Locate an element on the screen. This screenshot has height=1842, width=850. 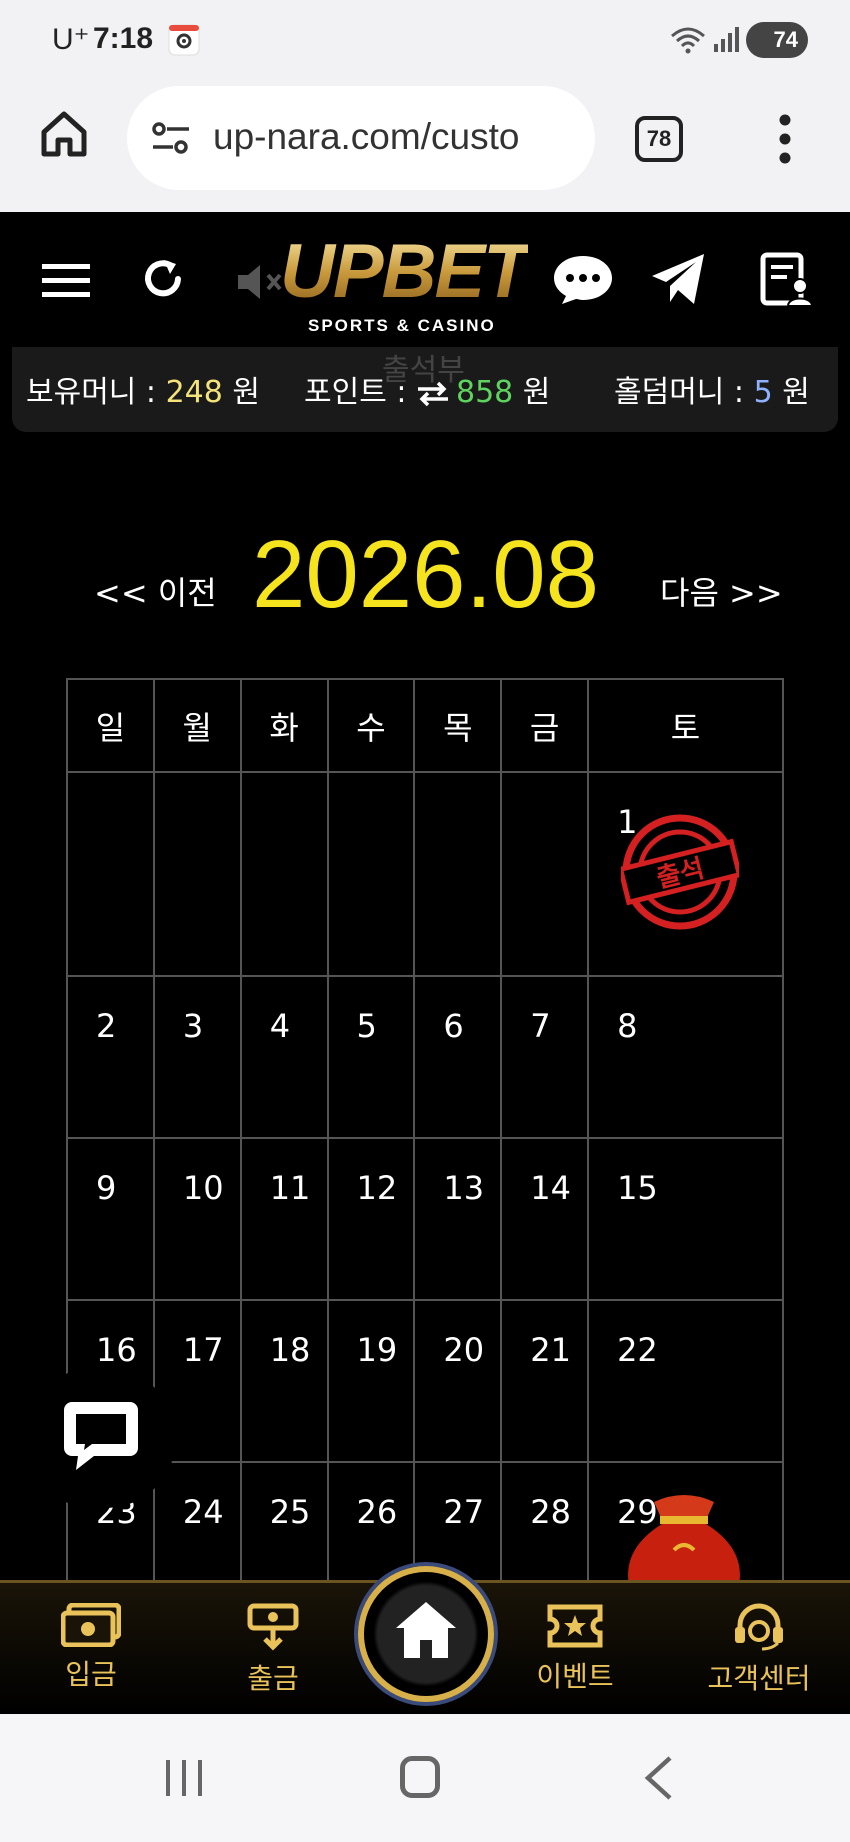
day-cell: 3 is located at coordinates (197, 1057).